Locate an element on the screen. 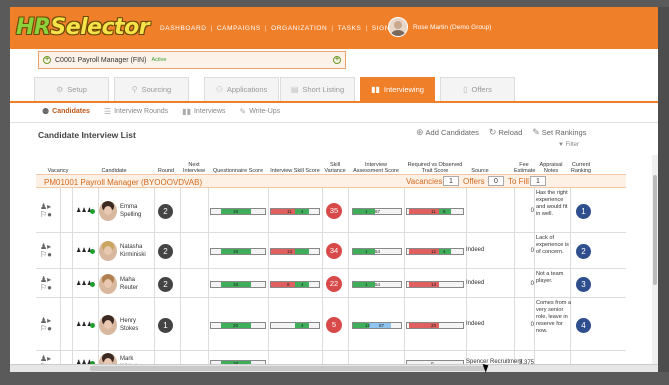 The width and height of the screenshot is (669, 385). hrselector-logo: HRSelector is located at coordinates (83, 27).